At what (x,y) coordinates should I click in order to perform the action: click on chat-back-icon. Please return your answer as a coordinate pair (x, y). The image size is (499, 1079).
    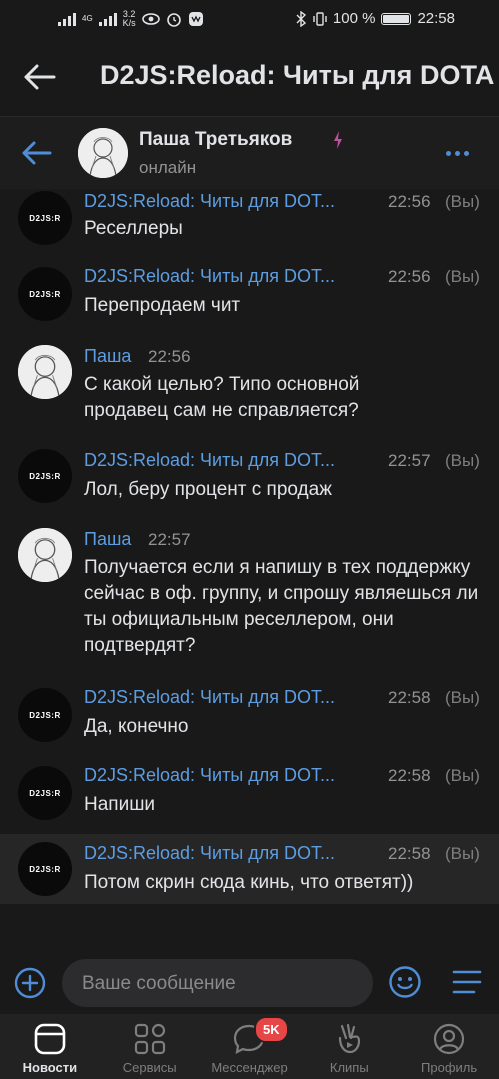
    Looking at the image, I should click on (36, 153).